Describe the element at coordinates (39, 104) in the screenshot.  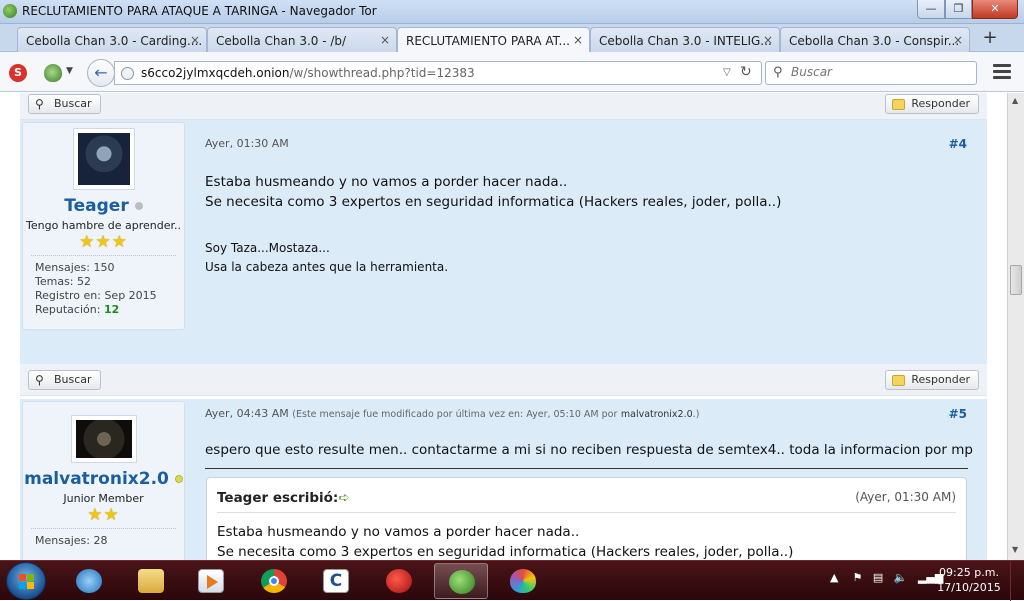
I see `magnifier-icon: ⚲` at that location.